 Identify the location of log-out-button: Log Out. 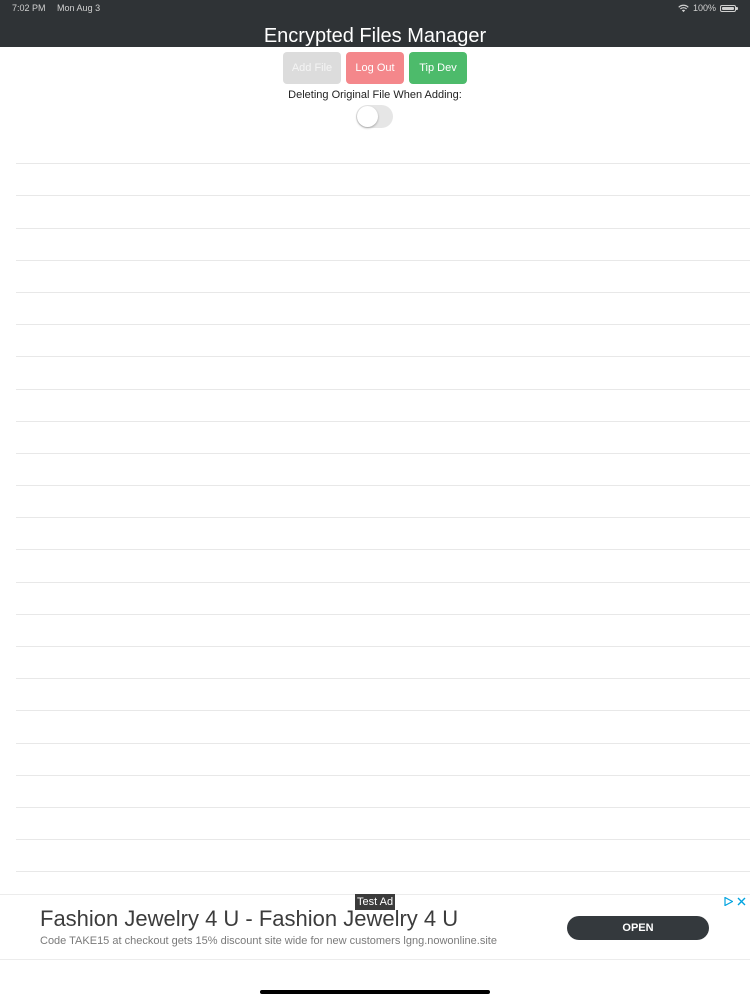
(375, 68).